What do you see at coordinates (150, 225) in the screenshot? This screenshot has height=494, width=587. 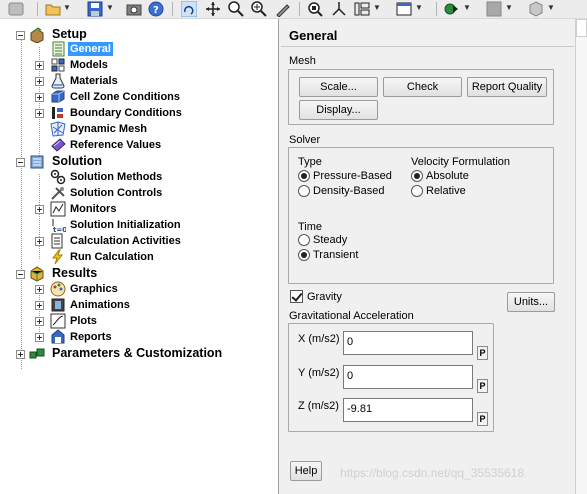 I see `tree-item-solution-initialization: t=0 Solution Initialization` at bounding box center [150, 225].